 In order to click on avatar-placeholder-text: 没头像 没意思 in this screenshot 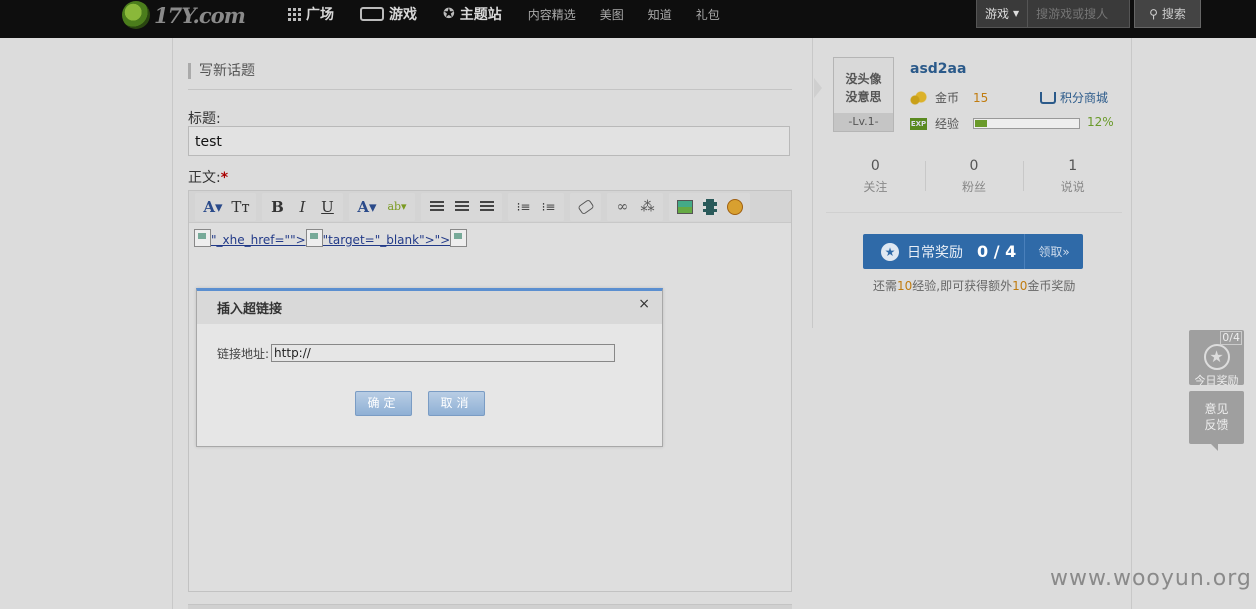, I will do `click(863, 88)`.